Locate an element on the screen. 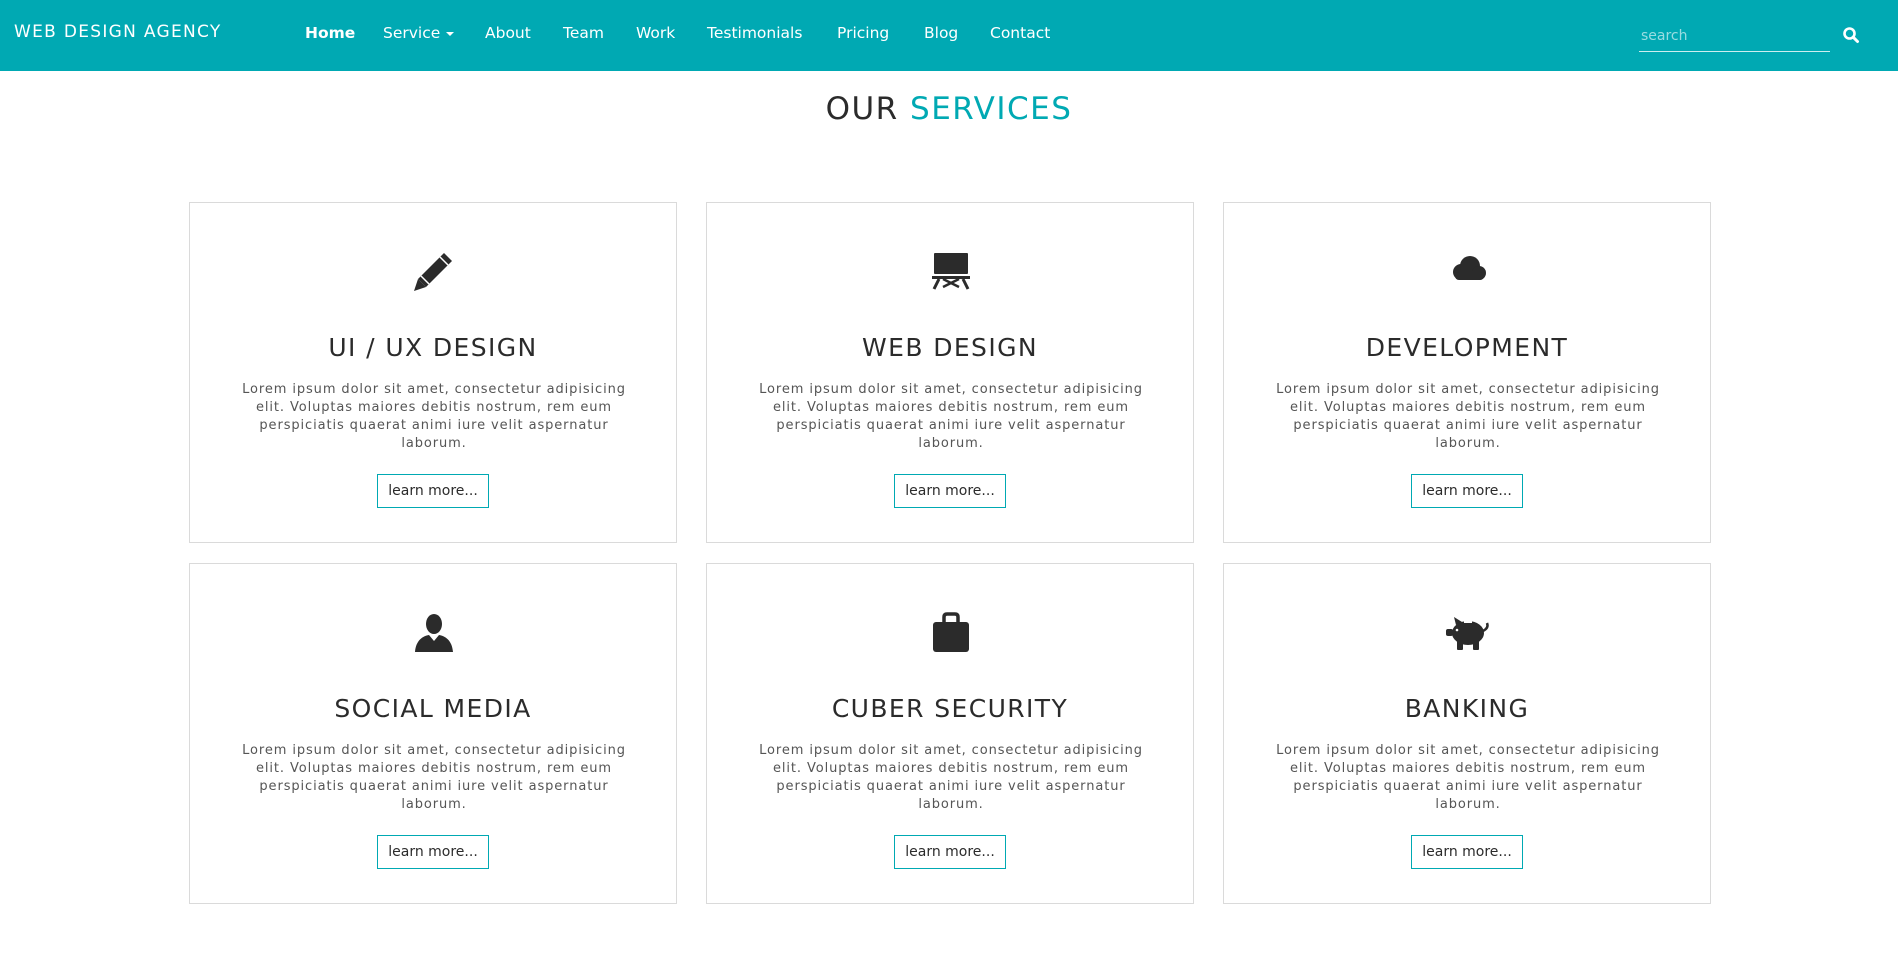 The height and width of the screenshot is (972, 1898). brand-logo: WEB DESIGN AGENCY is located at coordinates (118, 32).